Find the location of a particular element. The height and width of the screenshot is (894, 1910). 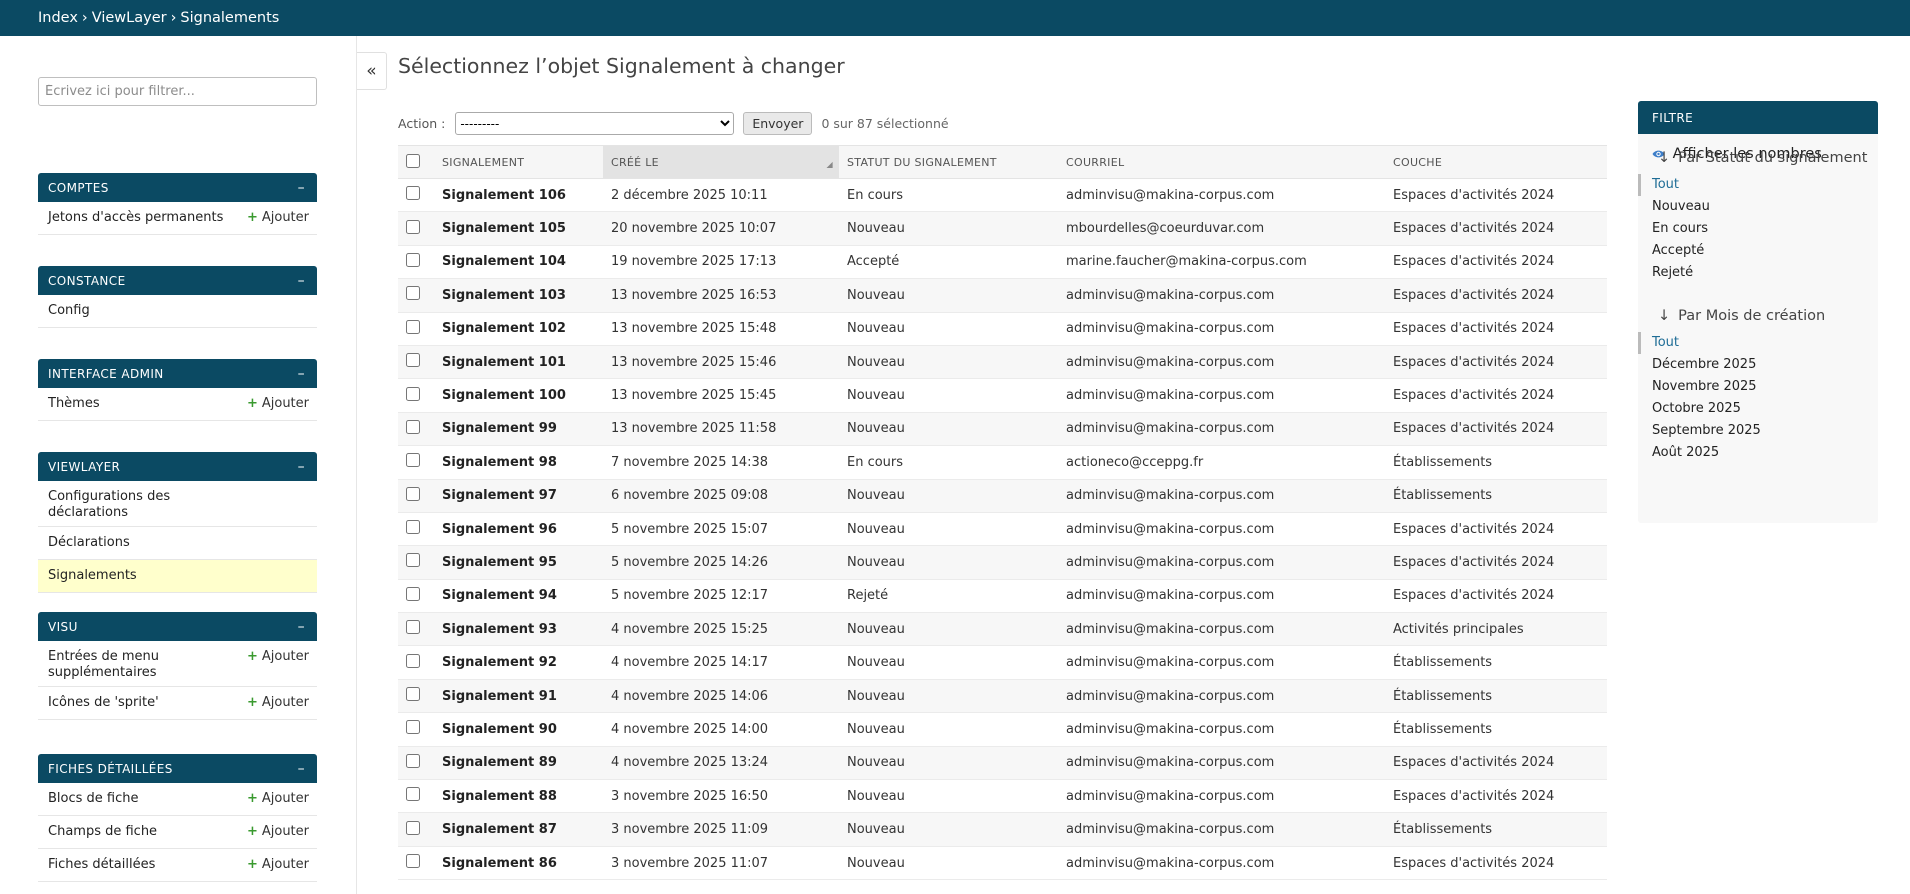

column-header-signalement: SIGNALEMENT is located at coordinates (518, 162).